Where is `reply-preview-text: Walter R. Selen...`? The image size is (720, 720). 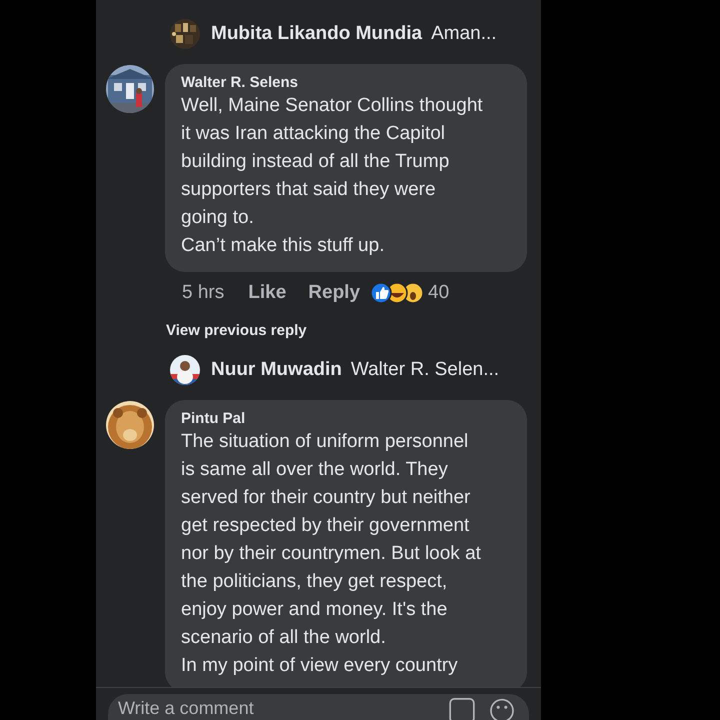
reply-preview-text: Walter R. Selen... is located at coordinates (425, 370).